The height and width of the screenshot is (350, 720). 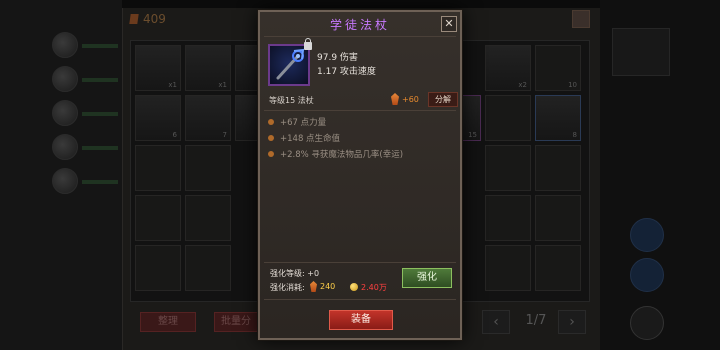 I want to click on inventory-slot: 6, so click(x=158, y=118).